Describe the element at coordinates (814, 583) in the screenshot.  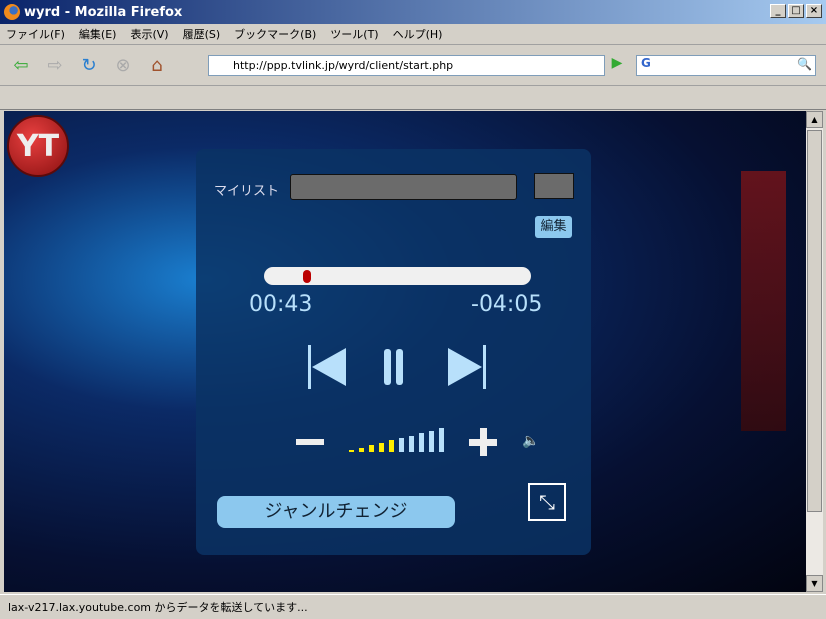
I see `scroll-down-icon: ▼` at that location.